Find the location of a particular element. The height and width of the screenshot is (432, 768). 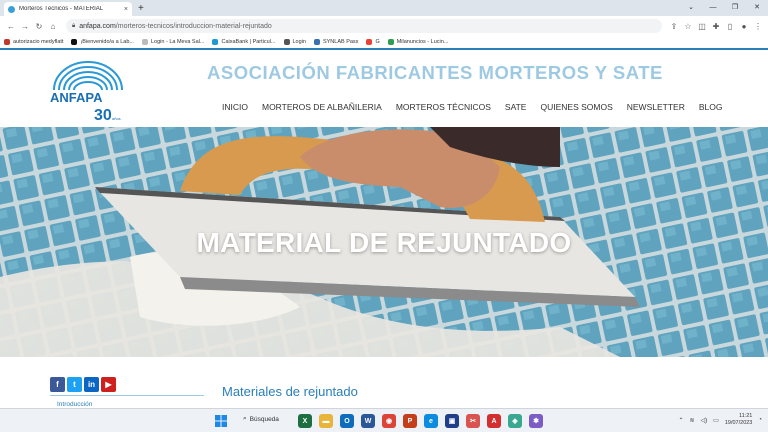

word-icon: W is located at coordinates (368, 421).